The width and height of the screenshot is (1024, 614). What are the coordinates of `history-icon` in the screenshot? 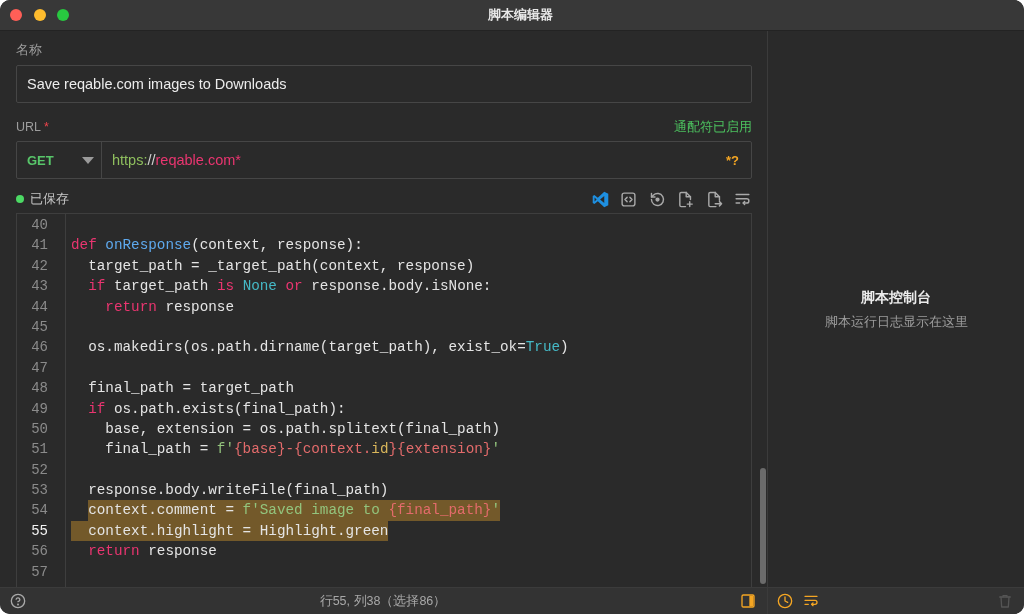 It's located at (657, 199).